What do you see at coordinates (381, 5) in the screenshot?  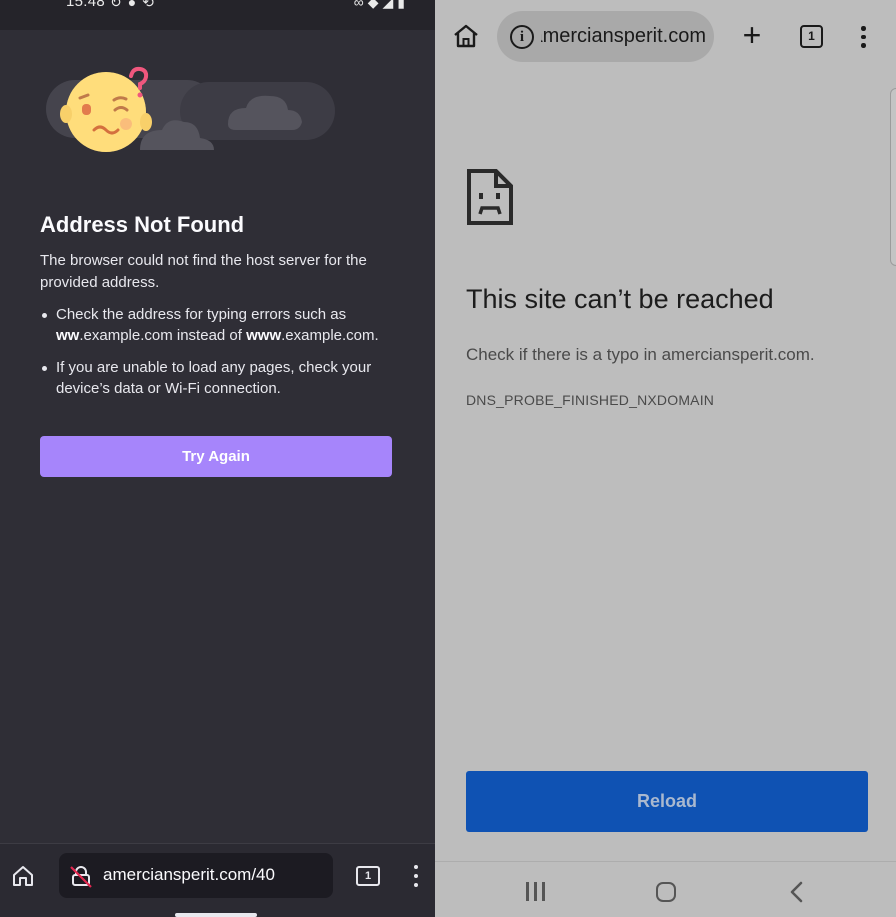 I see `status-system-icons: ∞◆◢▮` at bounding box center [381, 5].